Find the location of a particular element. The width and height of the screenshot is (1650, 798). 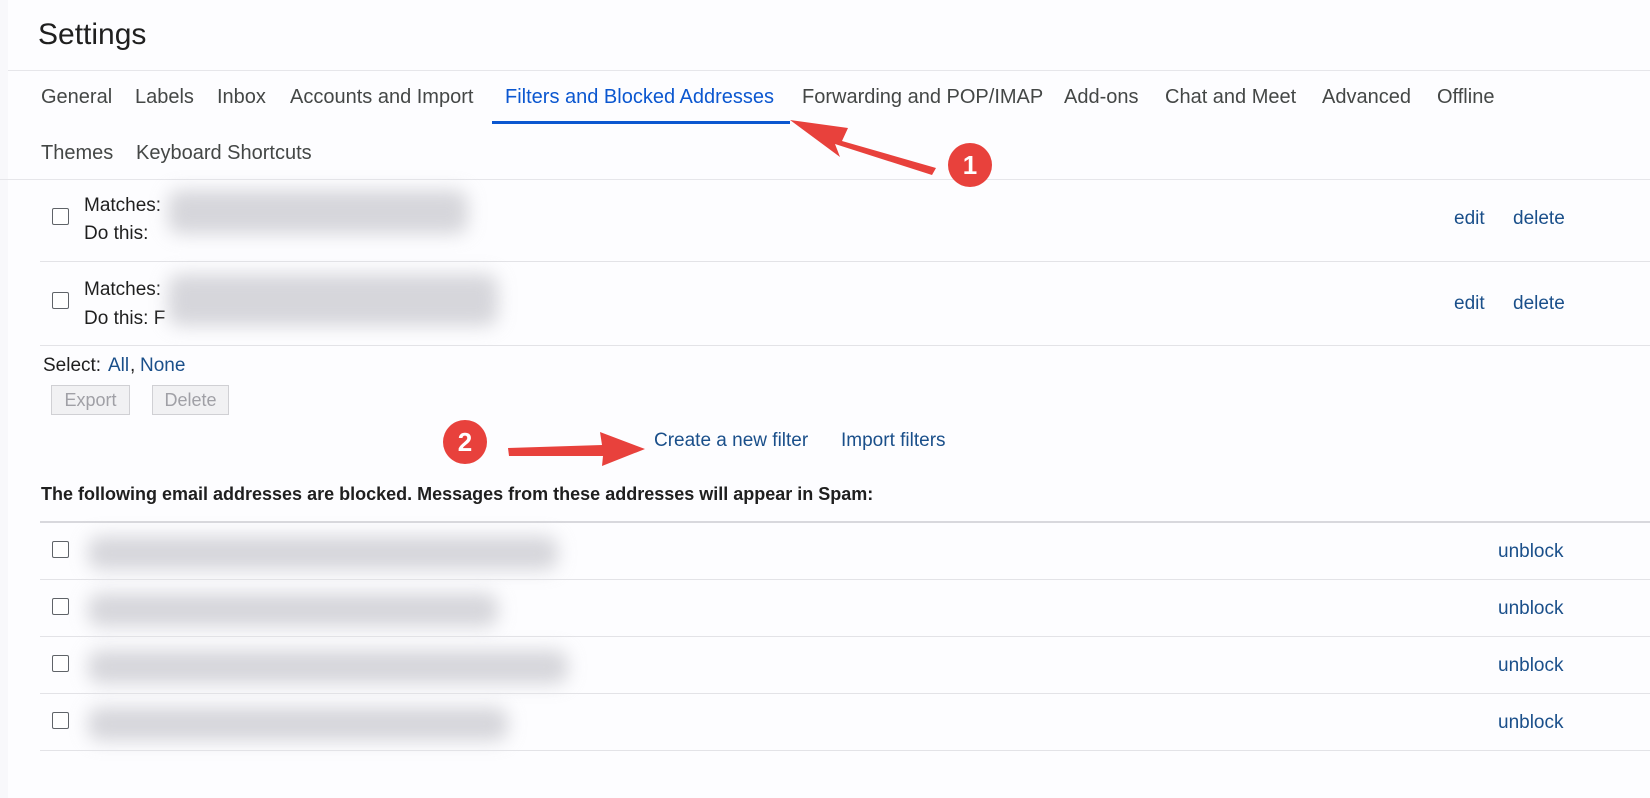

step-2-badge: 2 is located at coordinates (465, 442).